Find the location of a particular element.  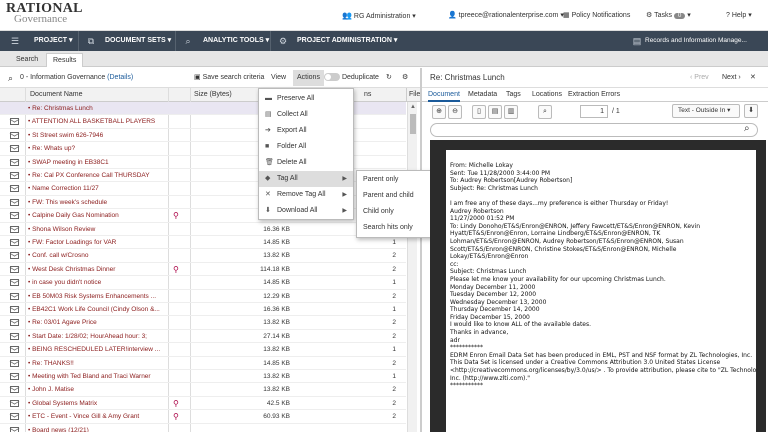

tab-results: Results is located at coordinates (65, 60).